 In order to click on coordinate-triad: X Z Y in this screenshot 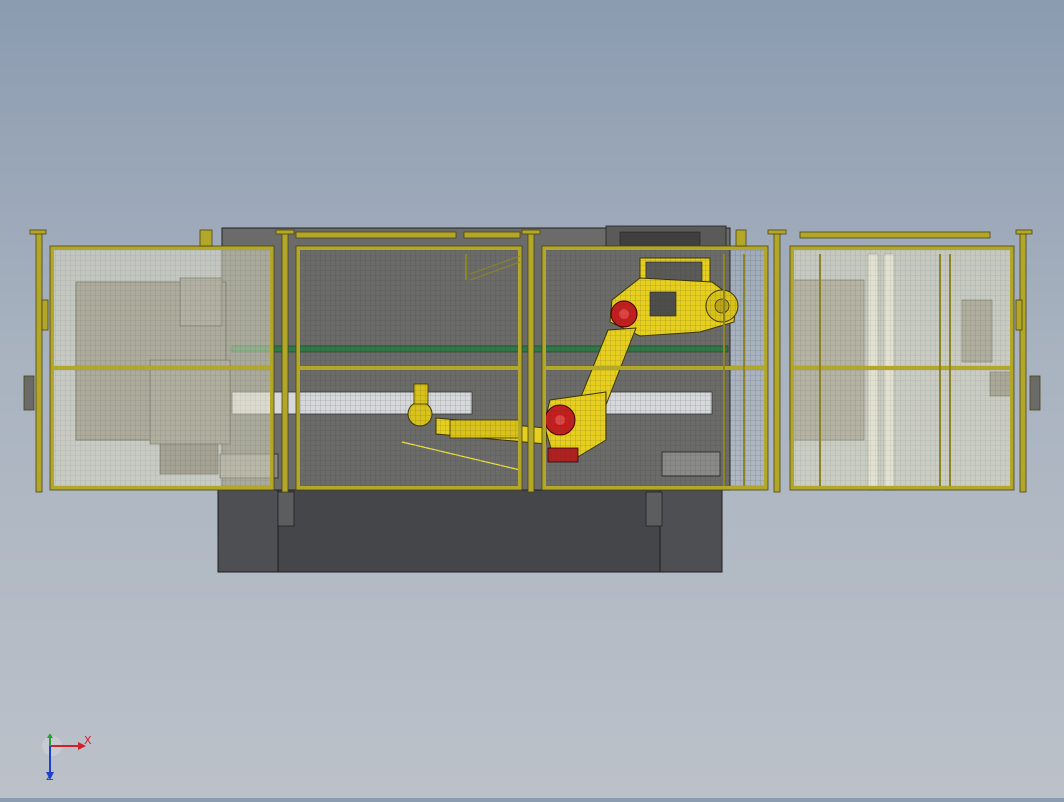, I will do `click(70, 758)`.